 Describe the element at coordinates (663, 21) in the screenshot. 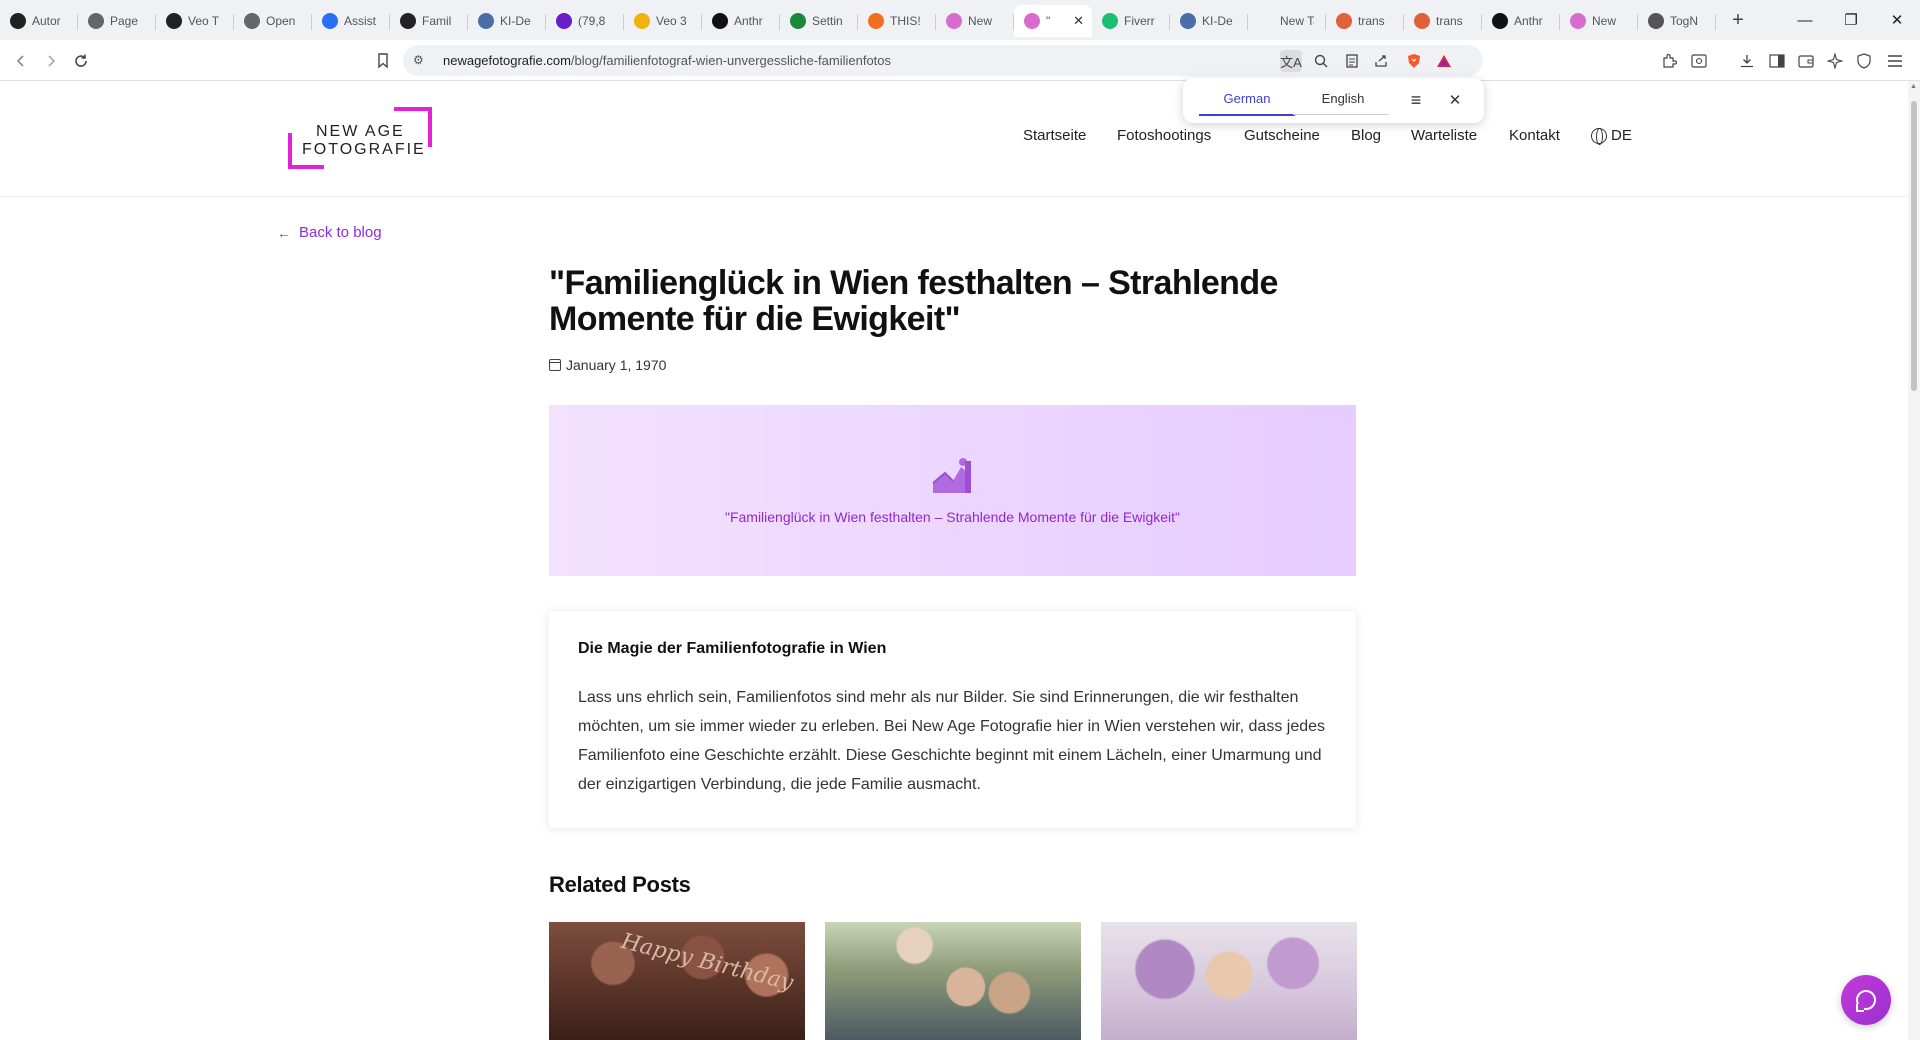

I see `browser-tab: Veo 3` at that location.